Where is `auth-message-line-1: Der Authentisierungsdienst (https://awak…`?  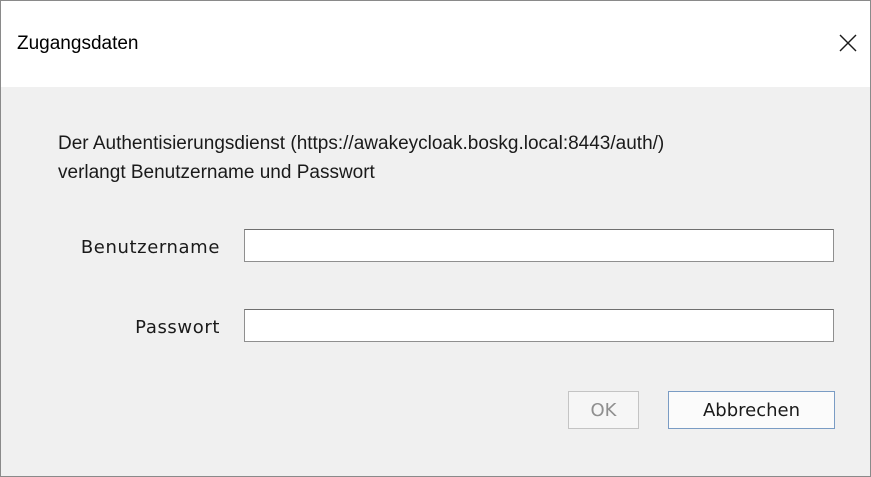
auth-message-line-1: Der Authentisierungsdienst (https://awak… is located at coordinates (361, 143).